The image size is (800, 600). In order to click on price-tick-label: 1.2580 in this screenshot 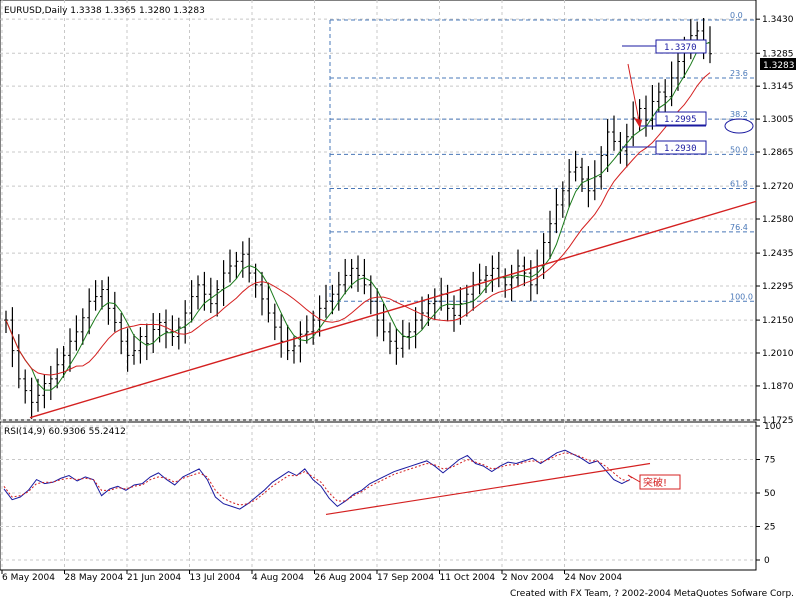, I will do `click(778, 220)`.